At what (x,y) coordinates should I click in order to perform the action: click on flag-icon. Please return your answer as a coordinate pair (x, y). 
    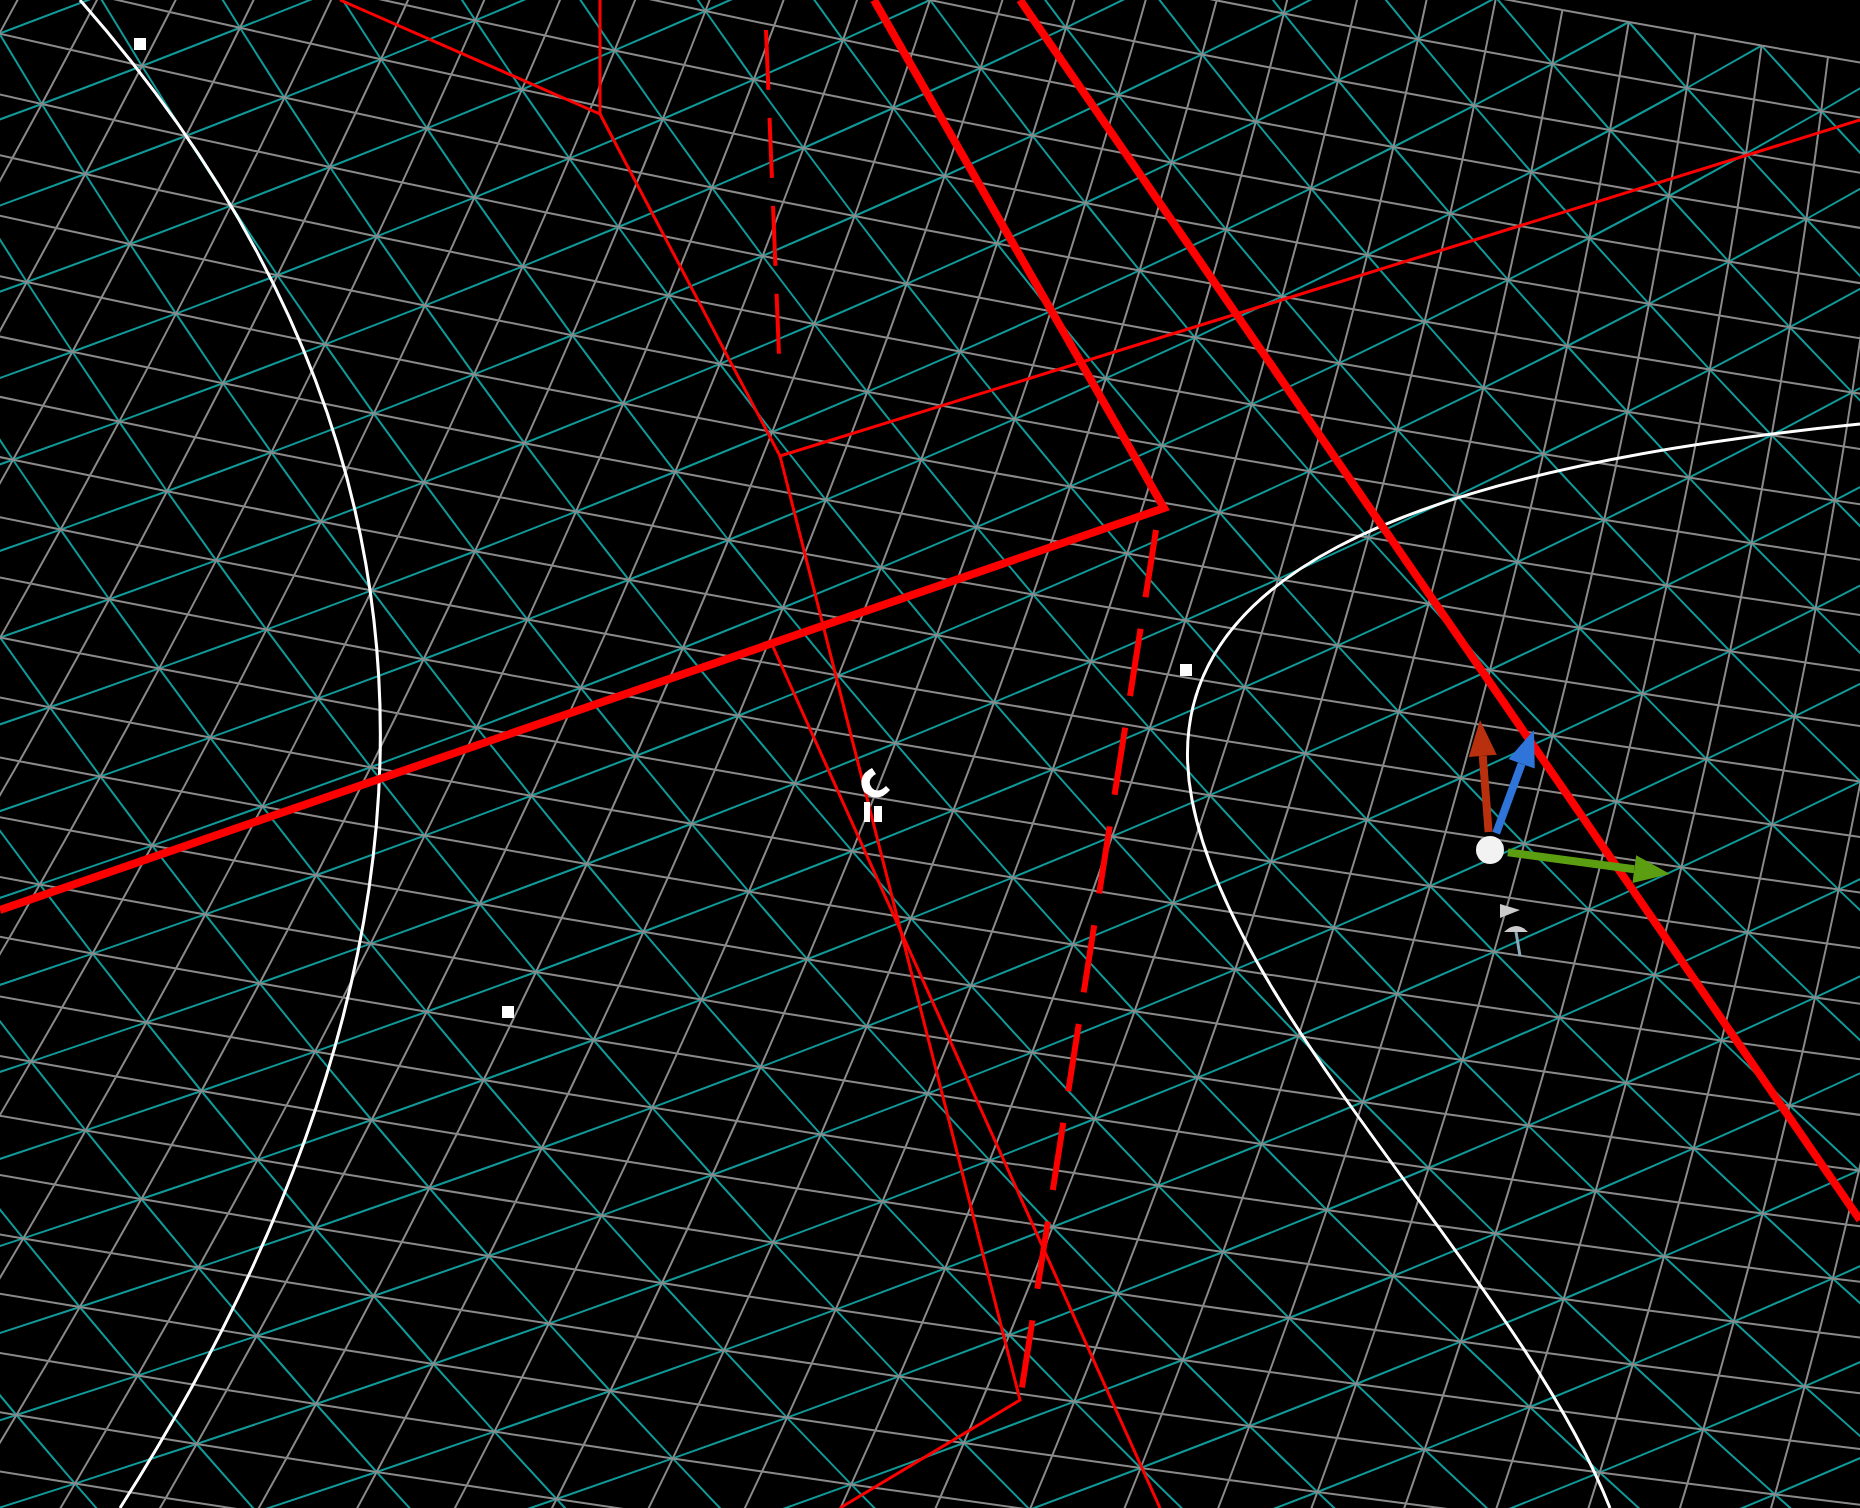
    Looking at the image, I should click on (1514, 930).